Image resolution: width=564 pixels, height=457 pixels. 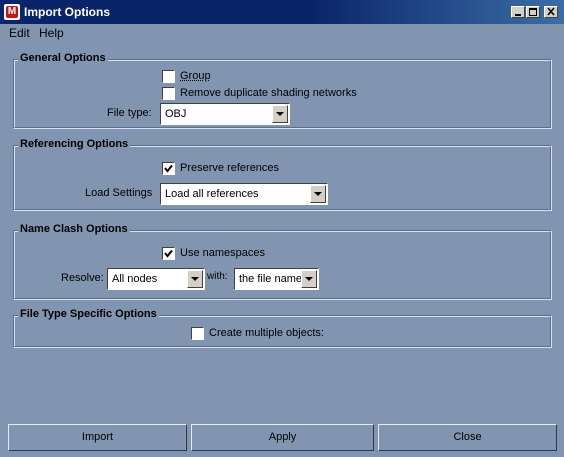 What do you see at coordinates (467, 437) in the screenshot?
I see `close-dialog-button: Close` at bounding box center [467, 437].